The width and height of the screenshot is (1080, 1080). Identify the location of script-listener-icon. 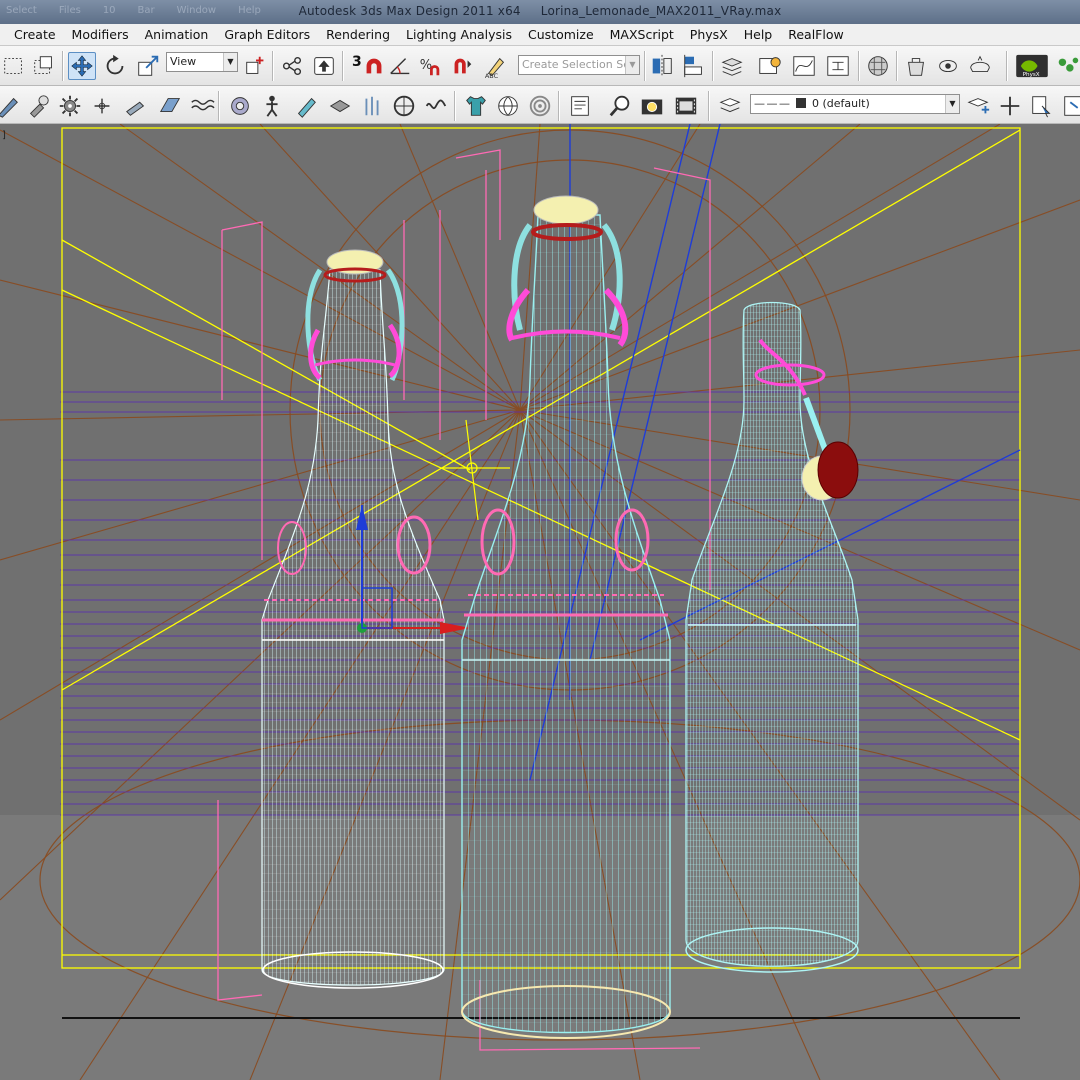
(580, 106).